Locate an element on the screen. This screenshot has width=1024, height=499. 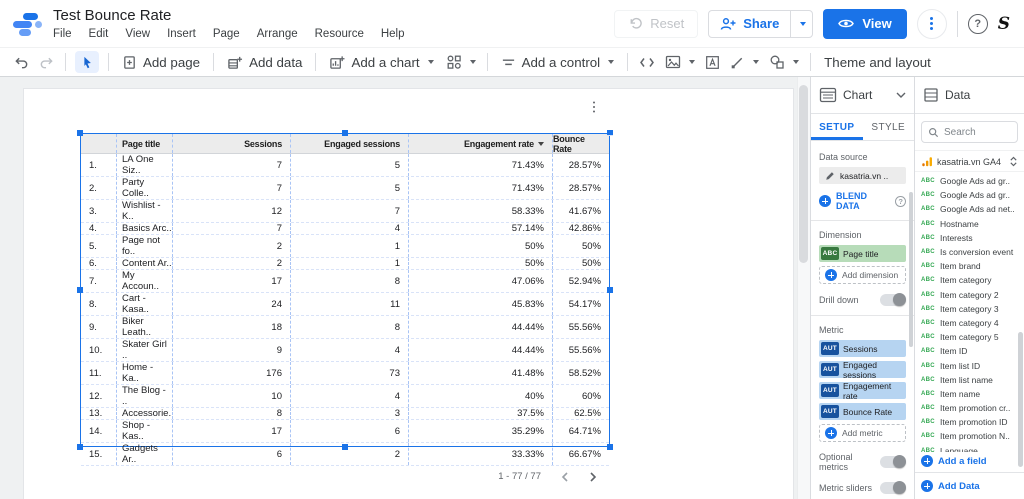
column-header: Bounce Rate is located at coordinates (581, 143).